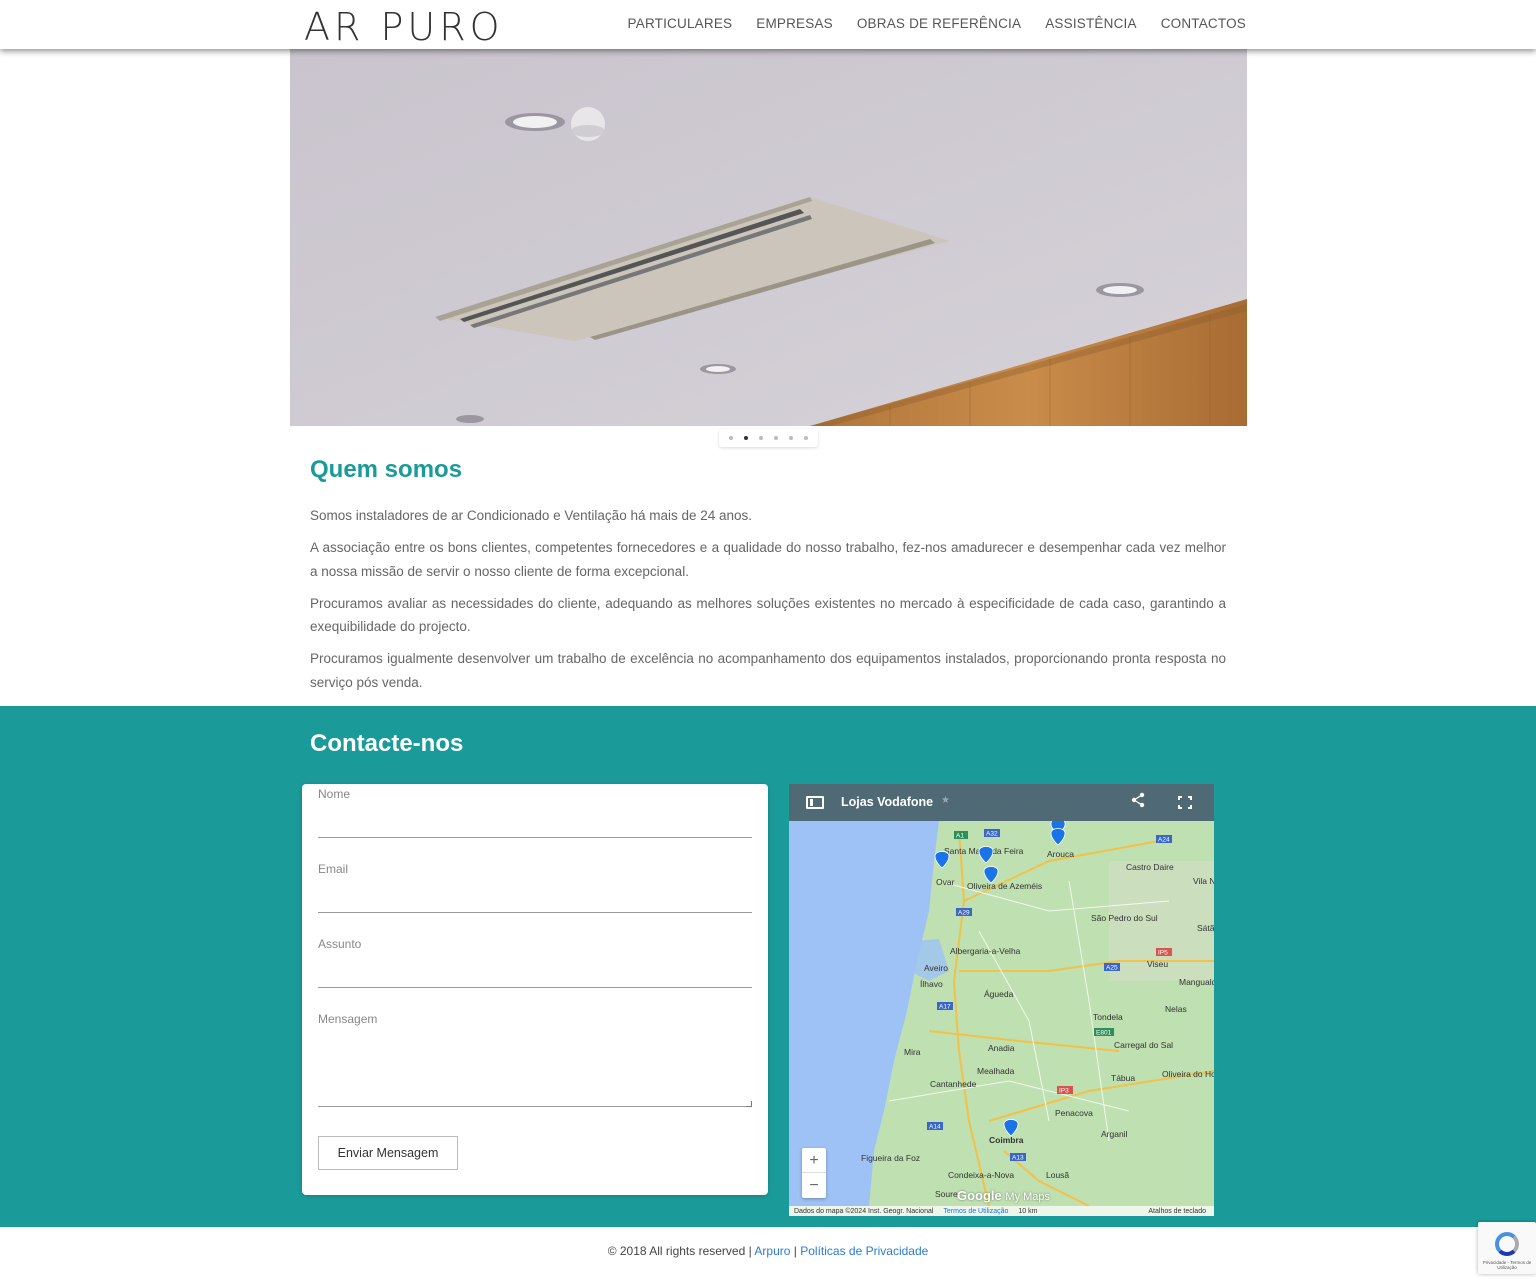  I want to click on message-underline, so click(535, 1106).